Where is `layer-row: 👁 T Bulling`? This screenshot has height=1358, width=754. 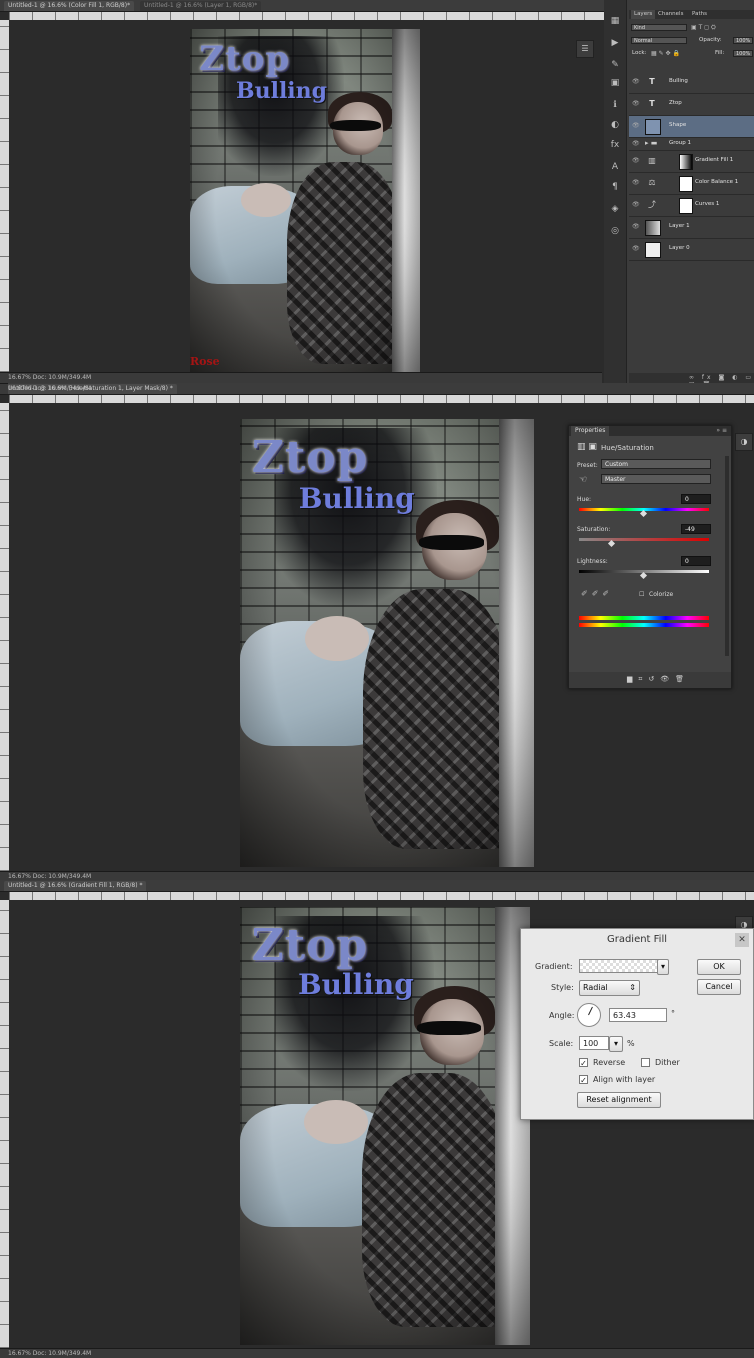
layer-row: 👁 T Bulling is located at coordinates (691, 83).